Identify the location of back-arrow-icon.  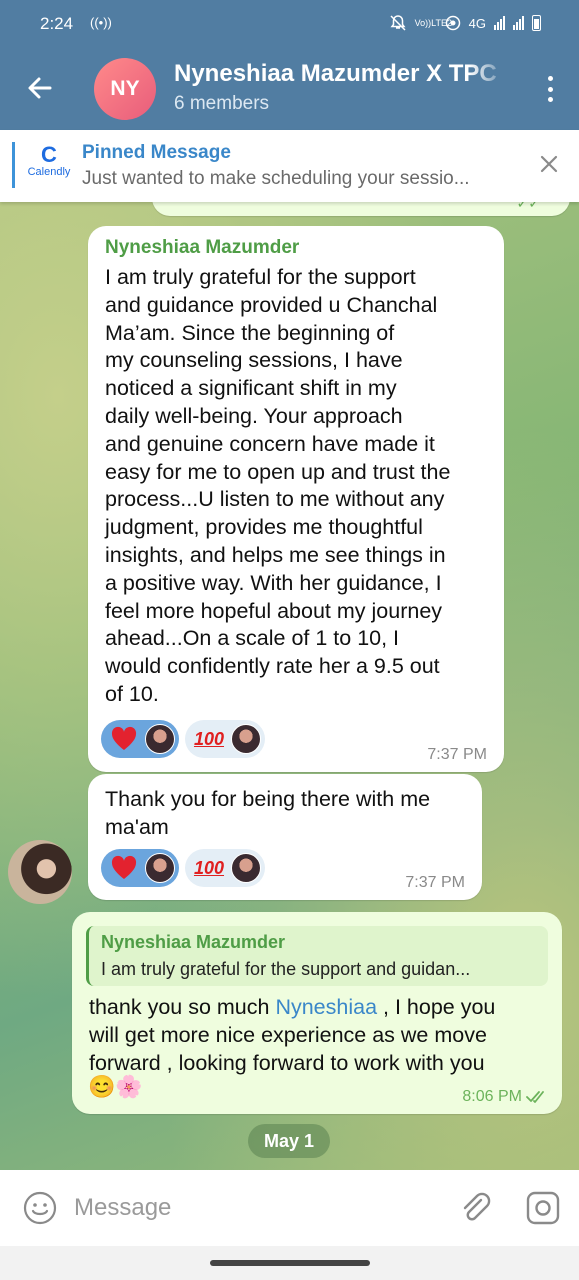
(40, 88).